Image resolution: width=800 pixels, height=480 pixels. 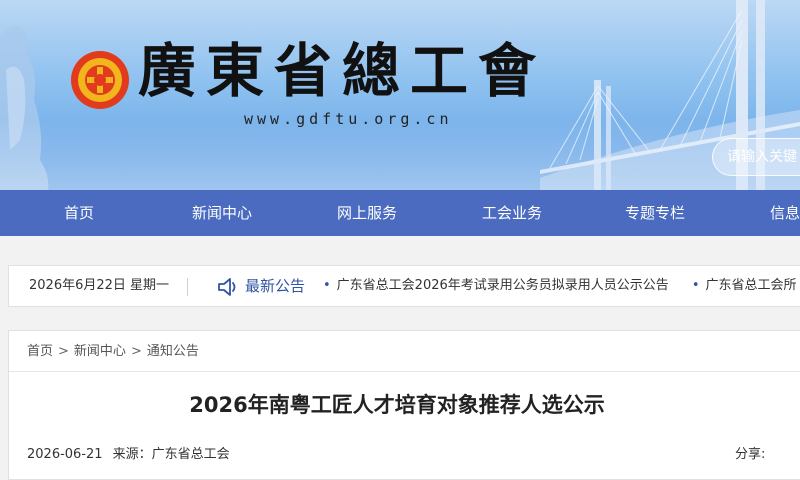 What do you see at coordinates (187, 287) in the screenshot?
I see `divider` at bounding box center [187, 287].